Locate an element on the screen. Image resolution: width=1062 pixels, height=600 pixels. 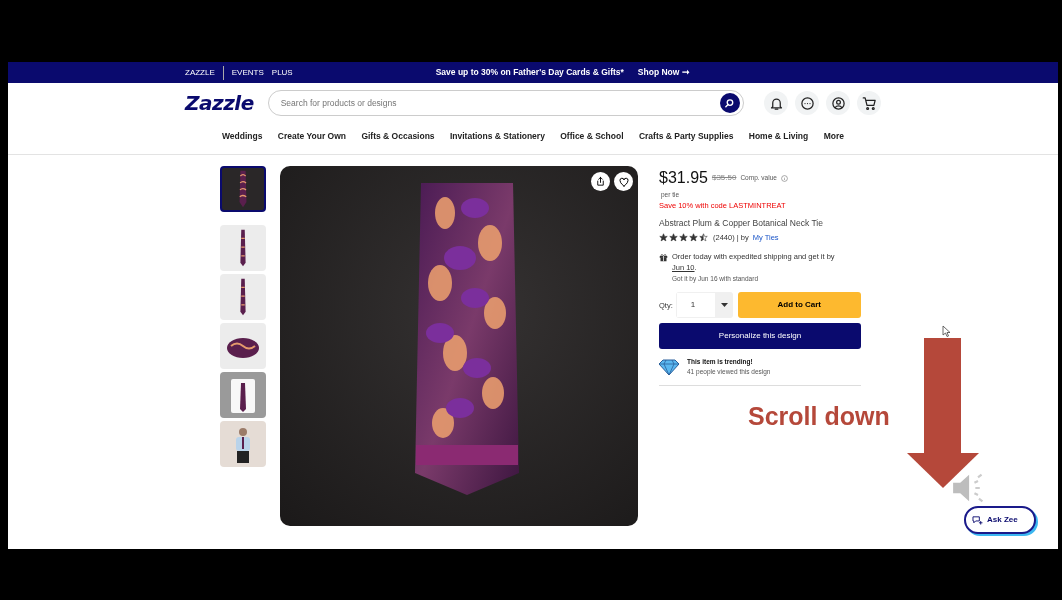
chat-button is located at coordinates (807, 103).